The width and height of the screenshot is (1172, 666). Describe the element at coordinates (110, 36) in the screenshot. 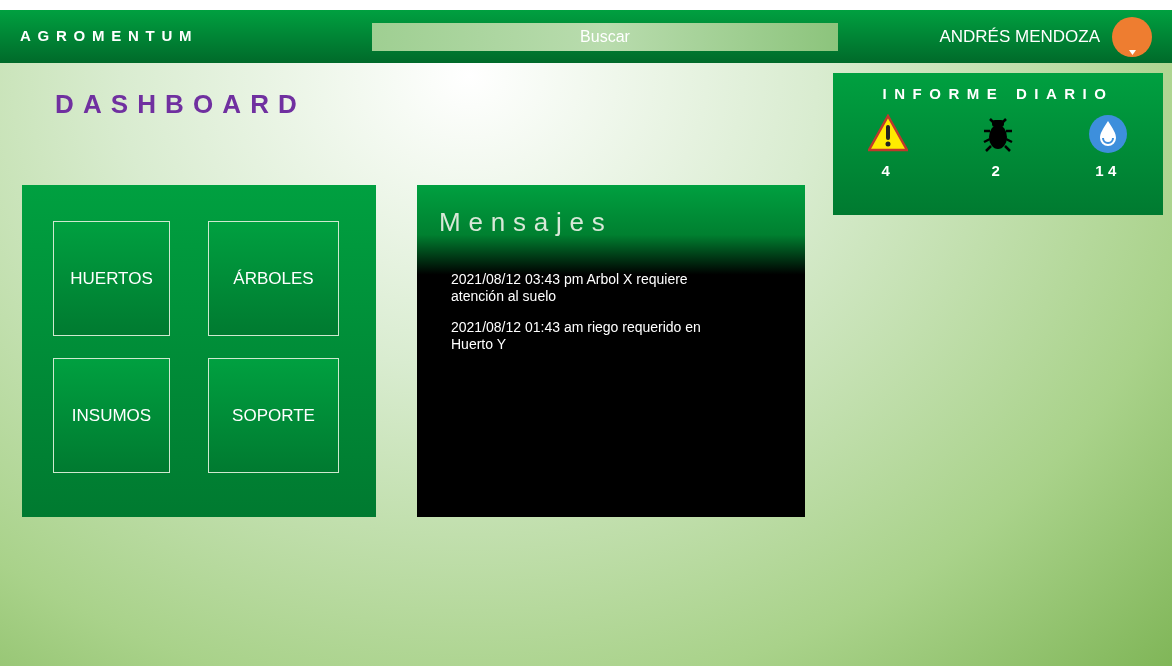

I see `brand-name: AGROMENTUM` at that location.